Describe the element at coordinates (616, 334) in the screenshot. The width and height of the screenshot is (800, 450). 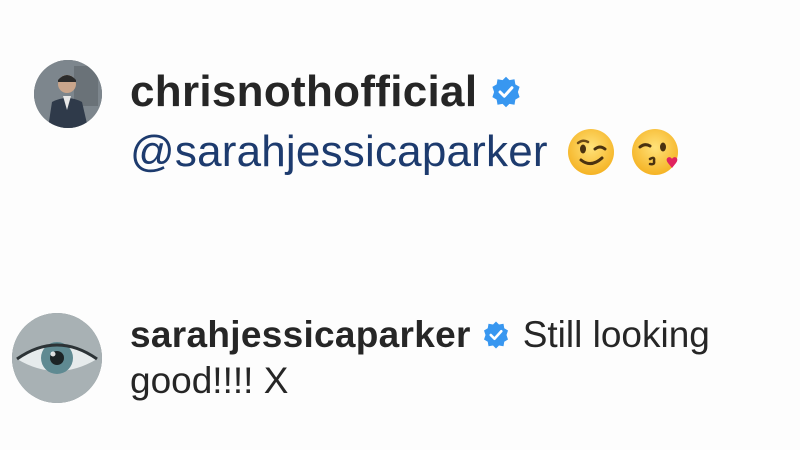
I see `comment-text: Still looking` at that location.